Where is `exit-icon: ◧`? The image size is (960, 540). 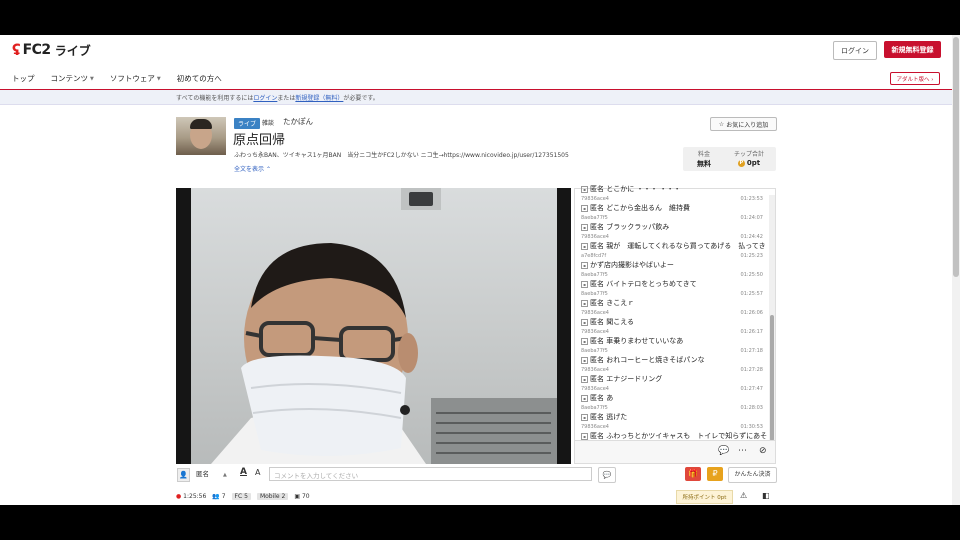
exit-icon: ◧ is located at coordinates (766, 495).